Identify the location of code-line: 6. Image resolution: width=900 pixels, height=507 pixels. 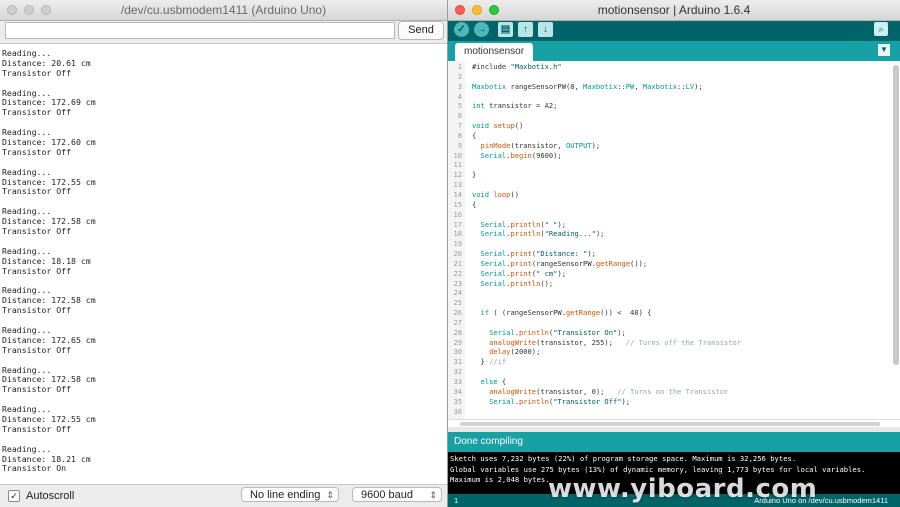
(669, 116).